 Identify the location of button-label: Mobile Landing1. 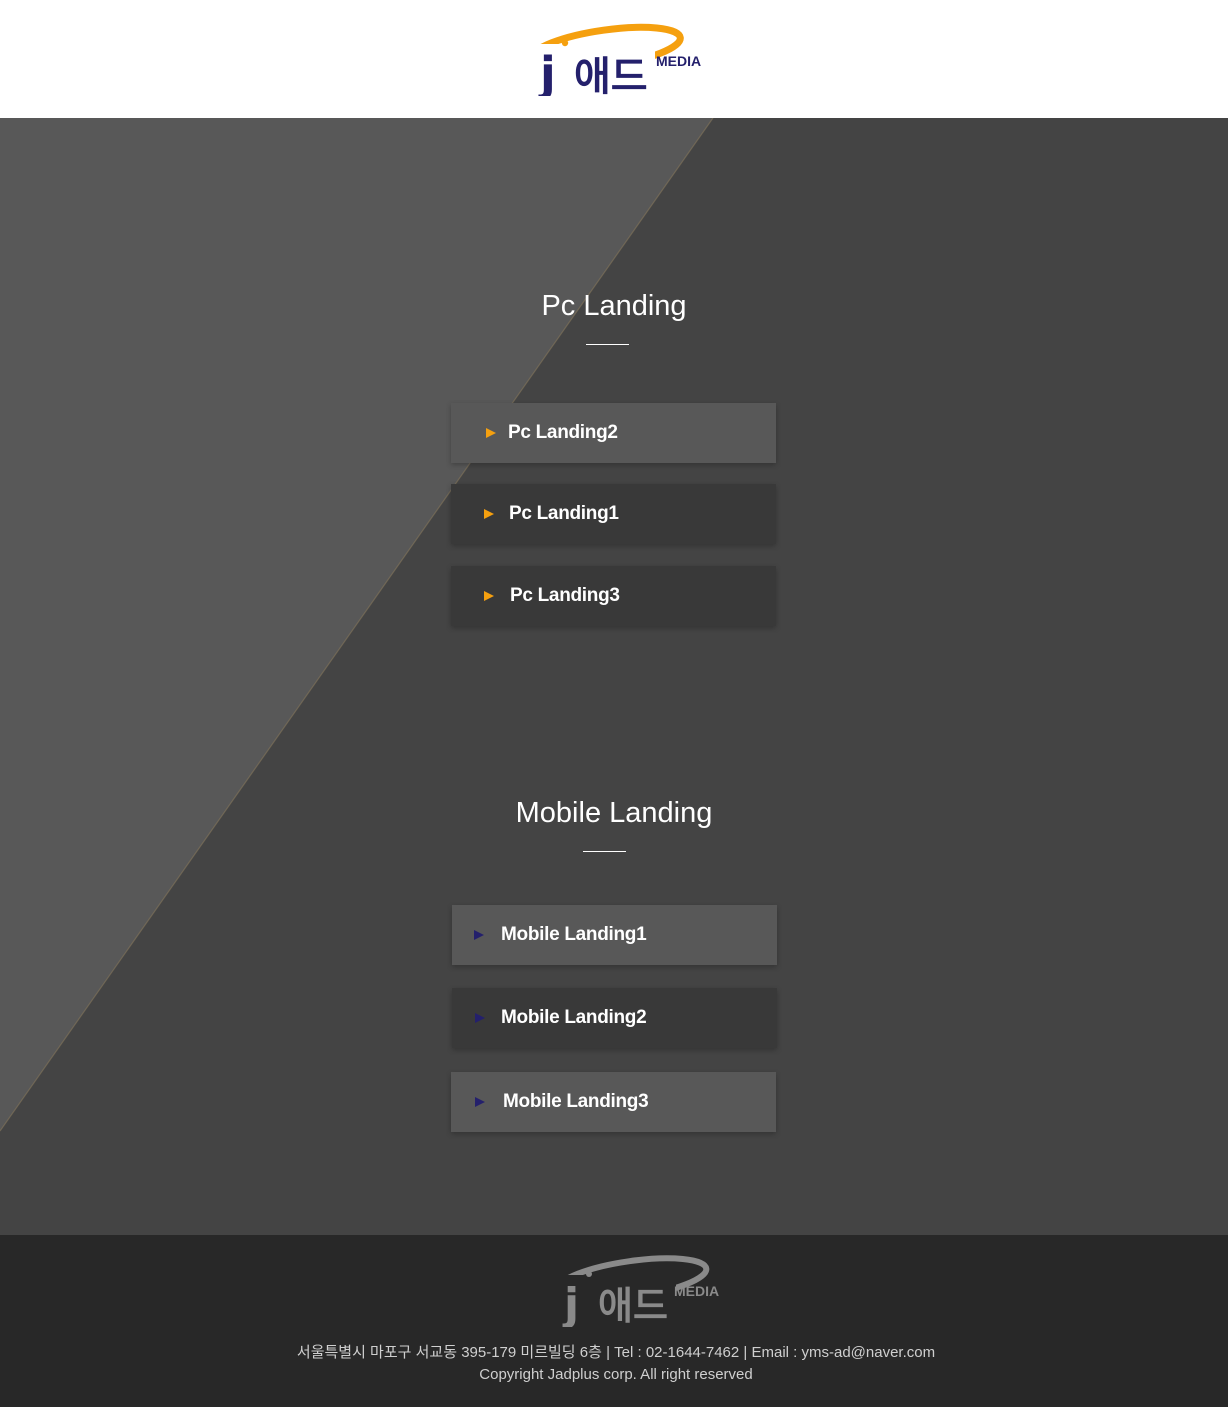
(574, 934).